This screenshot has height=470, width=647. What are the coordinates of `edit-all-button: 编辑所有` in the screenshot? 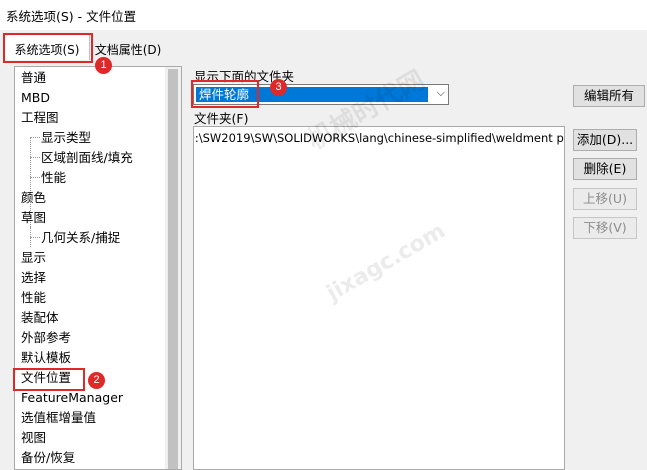 It's located at (609, 96).